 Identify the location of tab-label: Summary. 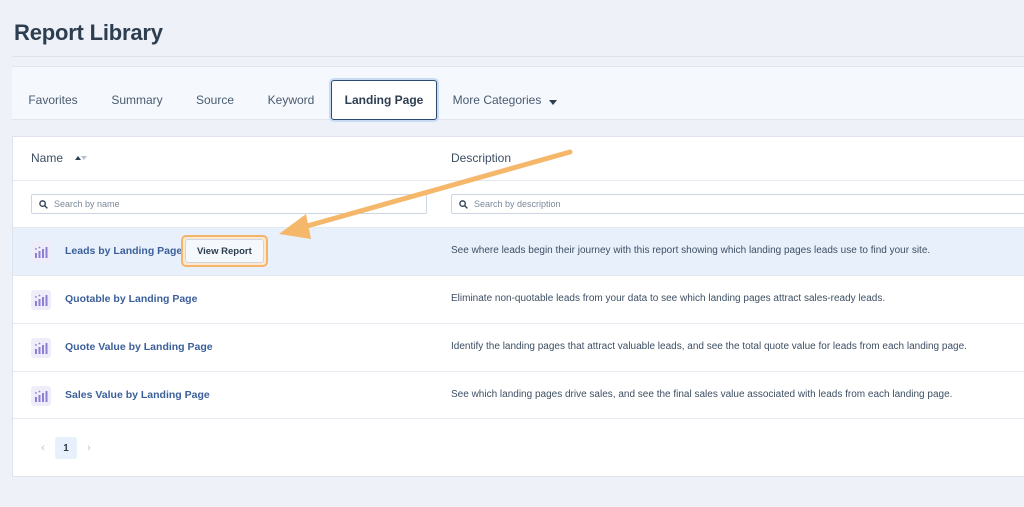
(137, 100).